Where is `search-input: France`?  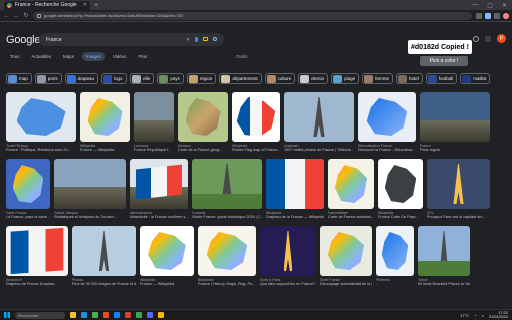
search-input: France is located at coordinates (116, 40).